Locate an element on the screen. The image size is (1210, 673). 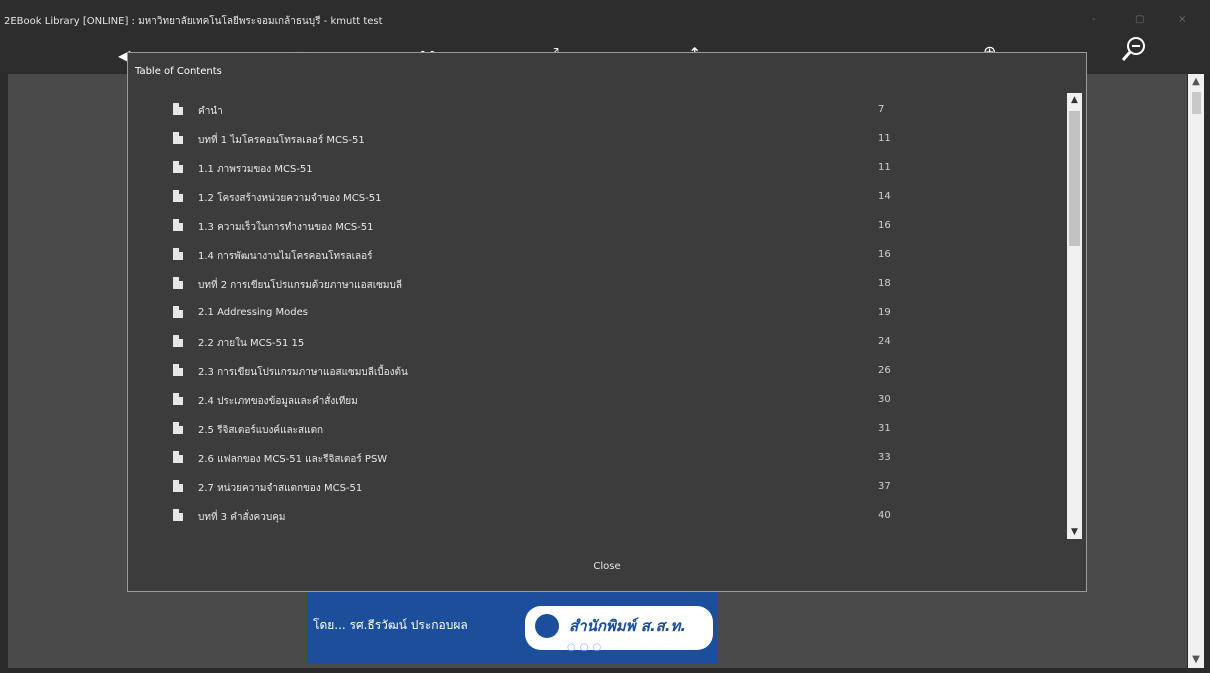
toc-scrollbar: ▲ ▼ is located at coordinates (1074, 316).